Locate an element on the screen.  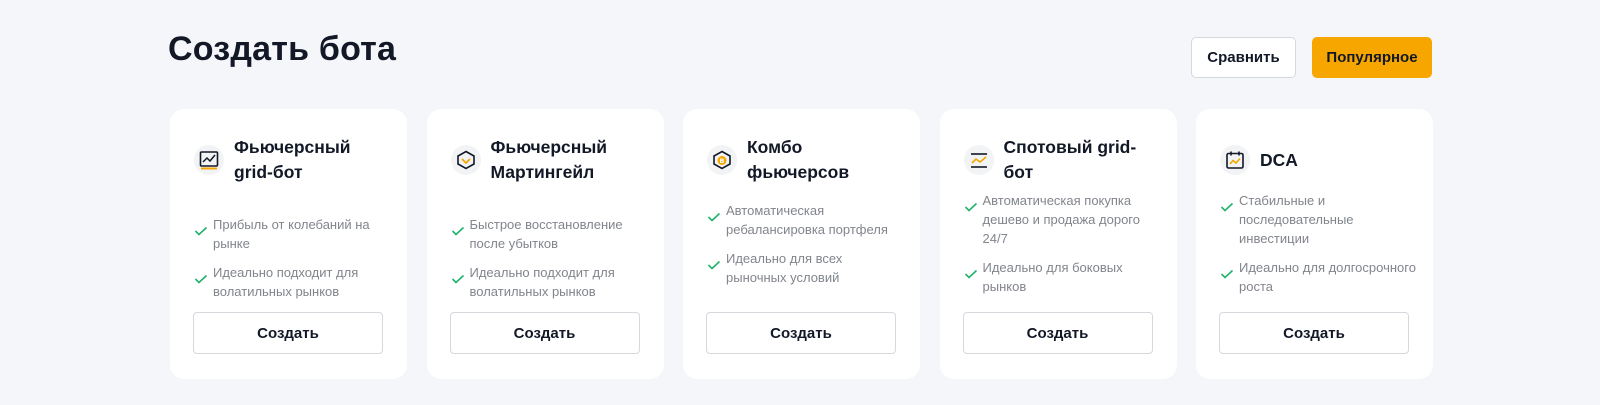
card-header: Фьючерсный grid-бот is located at coordinates (292, 160).